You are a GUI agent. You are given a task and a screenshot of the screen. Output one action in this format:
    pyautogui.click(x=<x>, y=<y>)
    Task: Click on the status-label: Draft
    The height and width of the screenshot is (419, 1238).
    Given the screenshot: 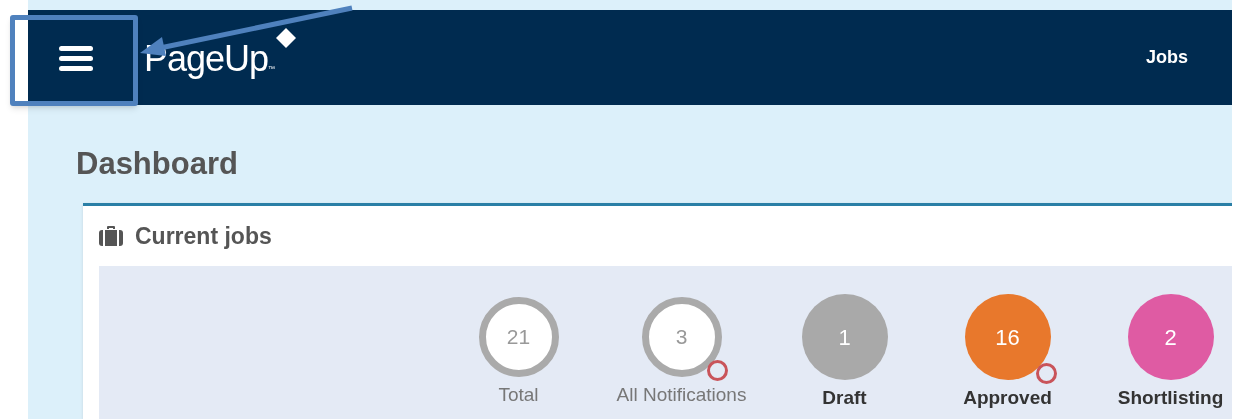 What is the action you would take?
    pyautogui.click(x=844, y=398)
    